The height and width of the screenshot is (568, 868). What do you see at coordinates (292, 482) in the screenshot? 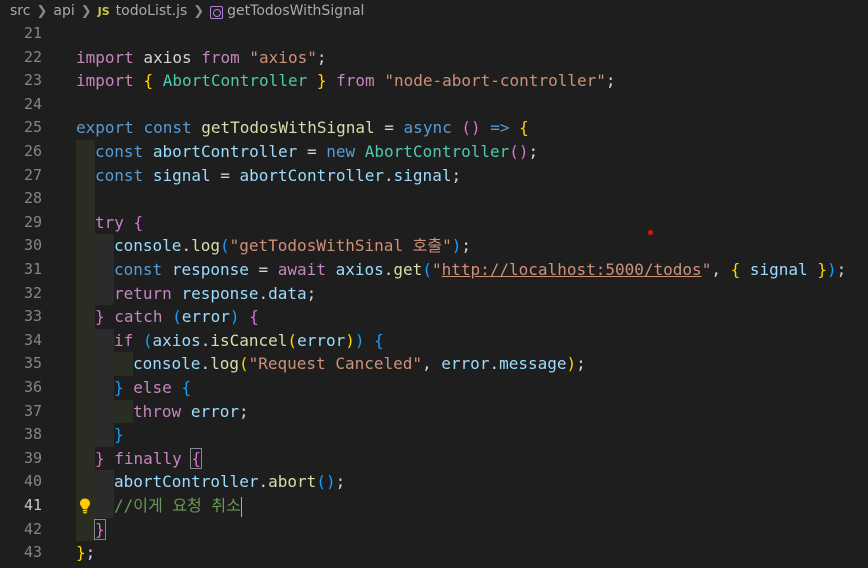
I see `code-token: abort` at bounding box center [292, 482].